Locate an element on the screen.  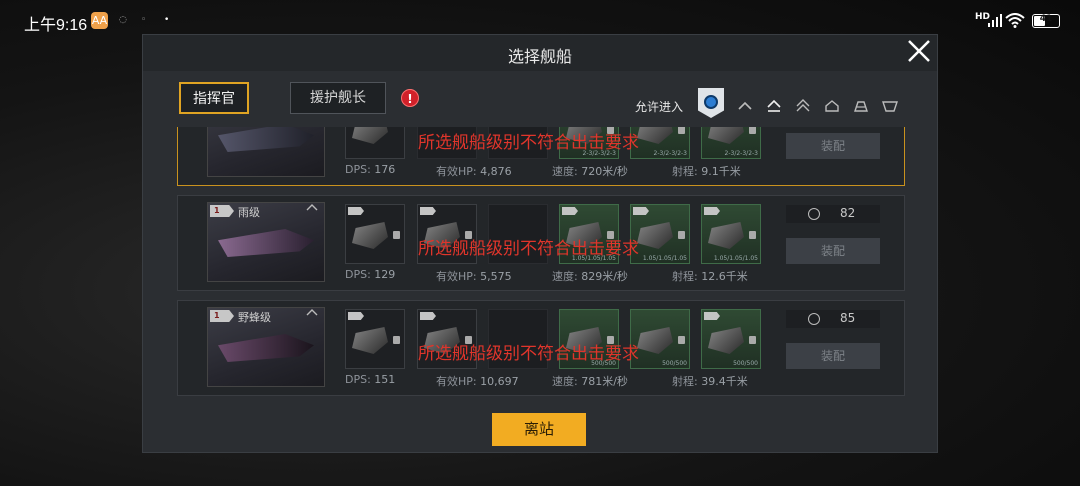
ship-image is located at coordinates (266, 152).